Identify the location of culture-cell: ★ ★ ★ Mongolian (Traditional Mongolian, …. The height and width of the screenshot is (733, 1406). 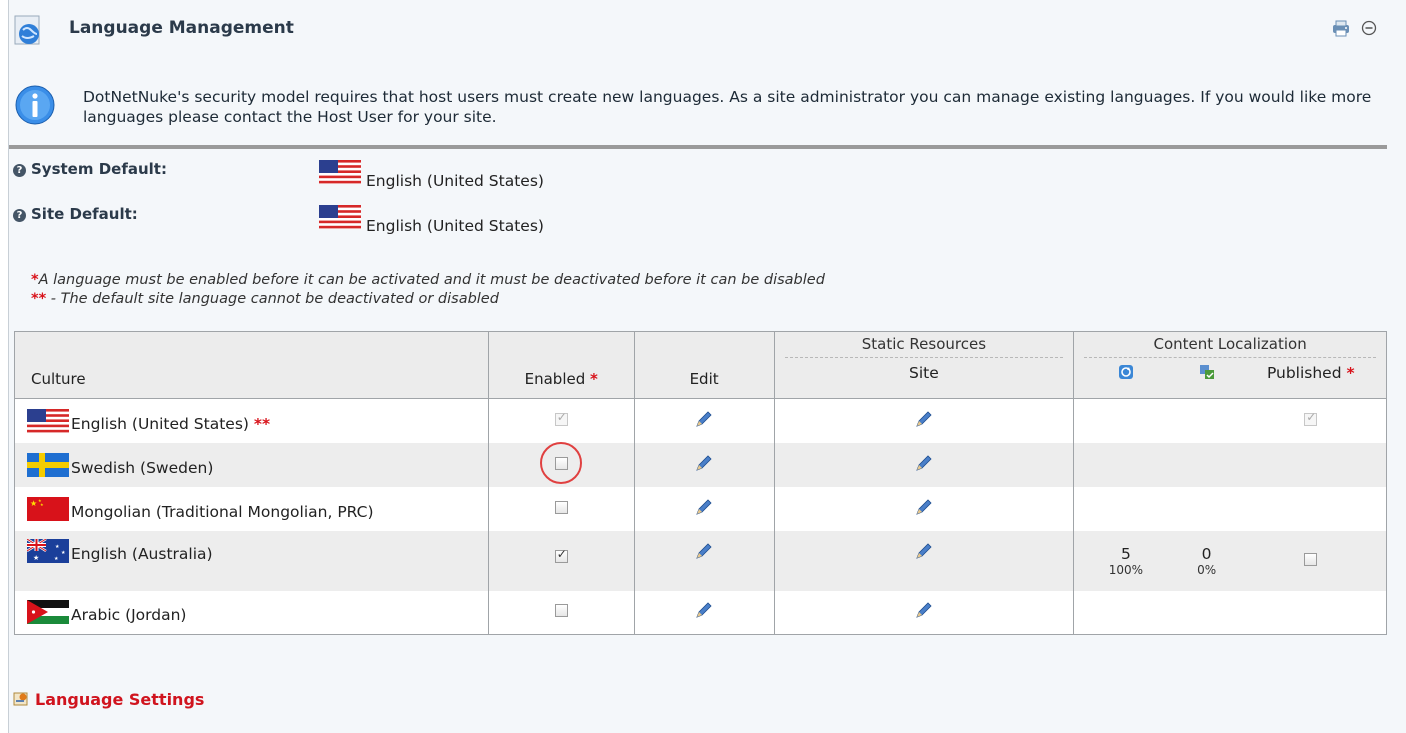
(251, 508).